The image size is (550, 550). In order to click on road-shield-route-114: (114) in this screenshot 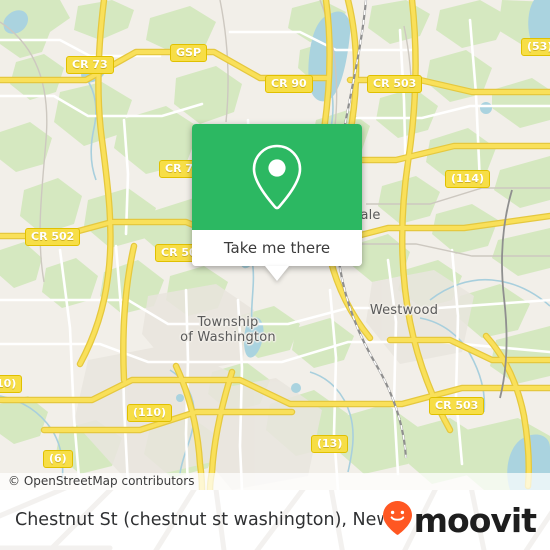, I will do `click(468, 179)`.